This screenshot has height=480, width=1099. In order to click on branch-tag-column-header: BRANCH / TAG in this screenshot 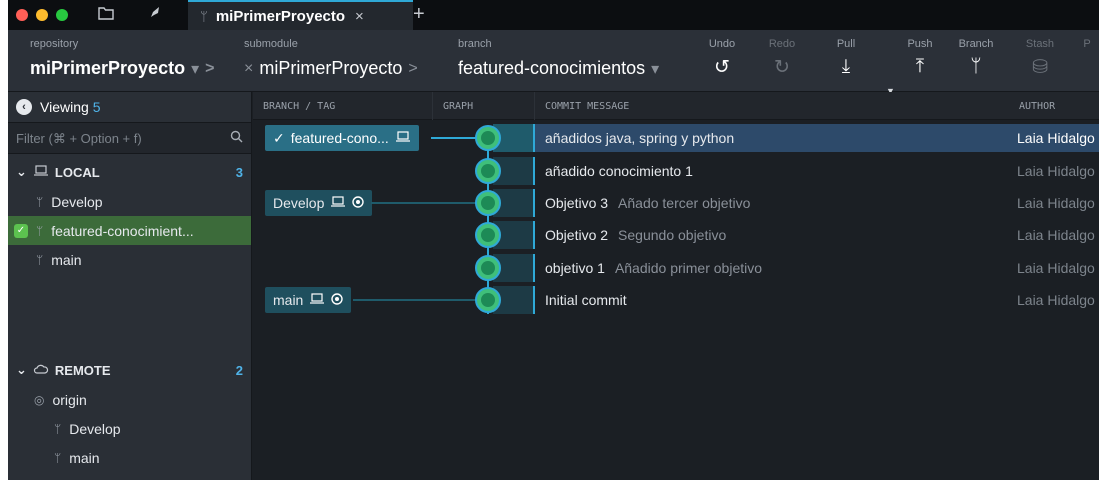, I will do `click(343, 106)`.